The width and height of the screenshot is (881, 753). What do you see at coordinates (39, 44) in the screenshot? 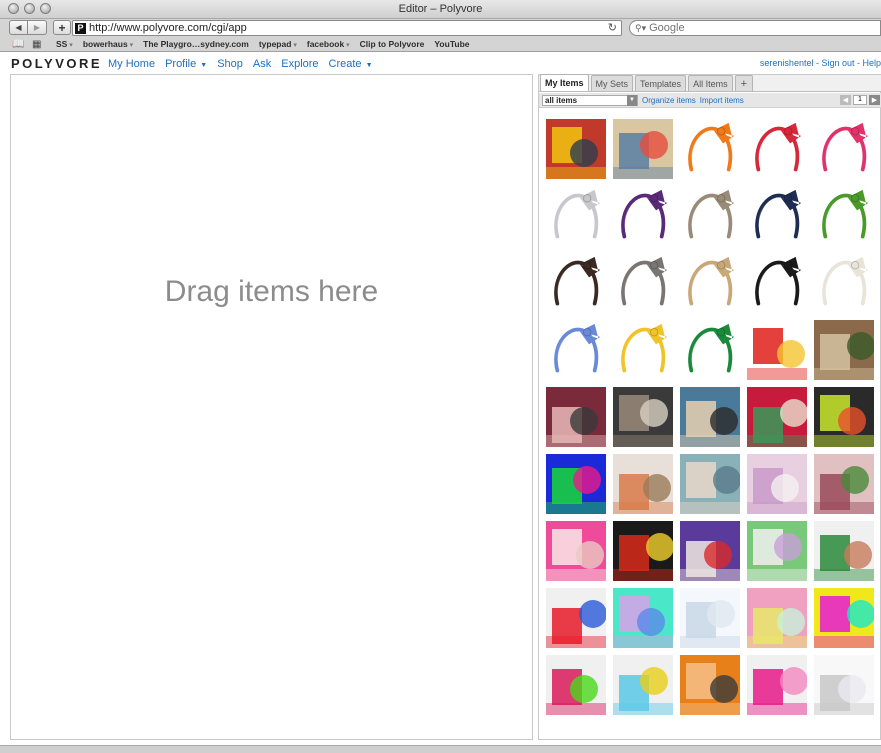
I see `top-sites-grid-icon: ▦` at bounding box center [39, 44].